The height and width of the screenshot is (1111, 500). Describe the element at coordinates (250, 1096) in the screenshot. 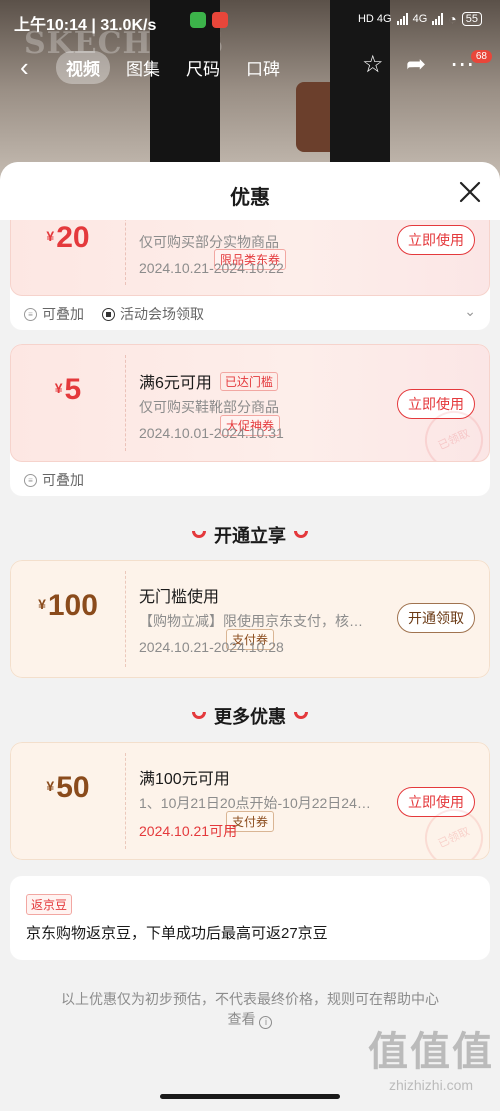

I see `home-indicator` at that location.